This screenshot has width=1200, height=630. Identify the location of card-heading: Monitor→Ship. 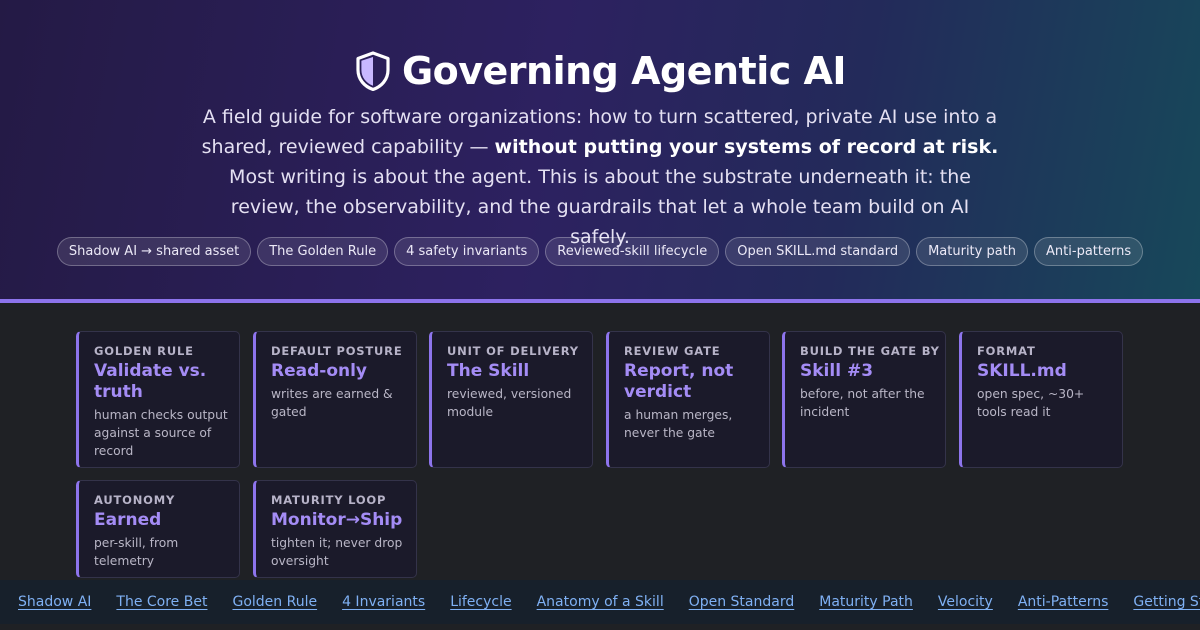
(337, 520).